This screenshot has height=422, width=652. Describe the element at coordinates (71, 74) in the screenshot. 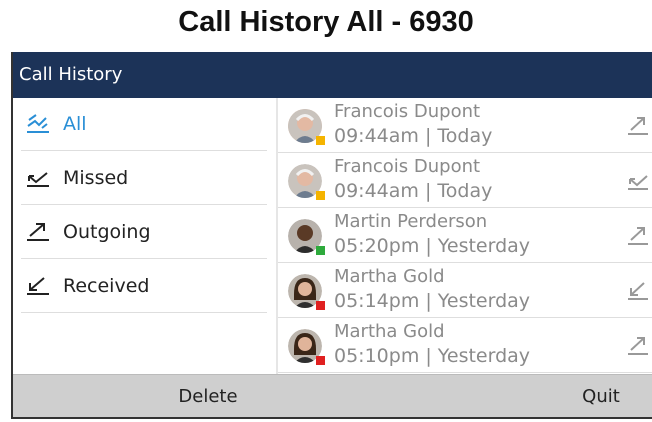

I see `screen-title: Call History` at that location.